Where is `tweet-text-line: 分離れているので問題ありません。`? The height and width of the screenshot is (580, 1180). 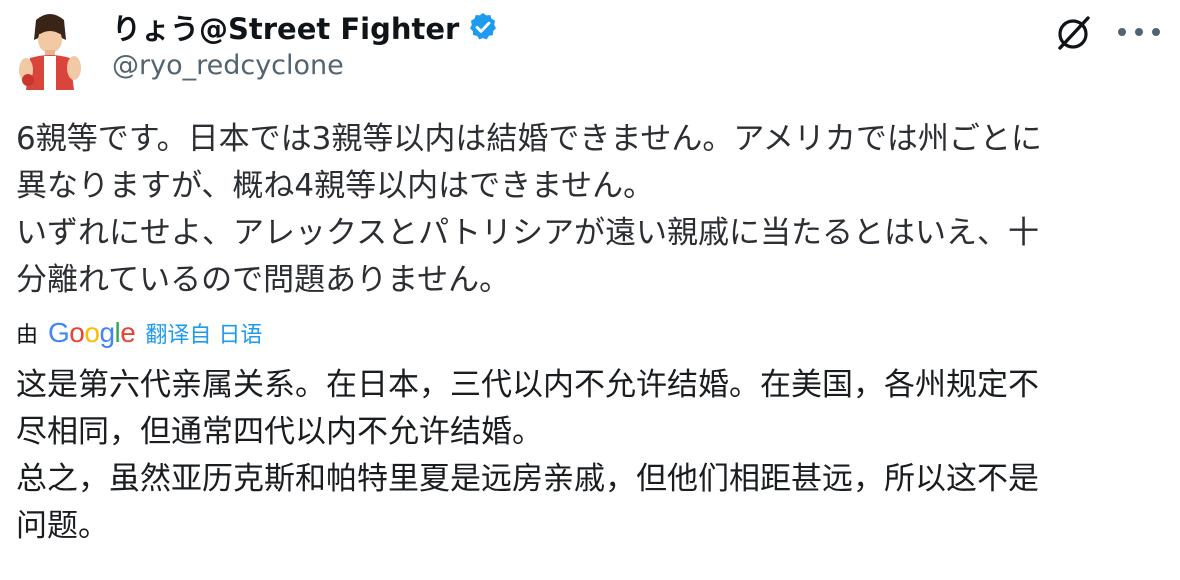
tweet-text-line: 分離れているので問題ありません。 is located at coordinates (263, 280).